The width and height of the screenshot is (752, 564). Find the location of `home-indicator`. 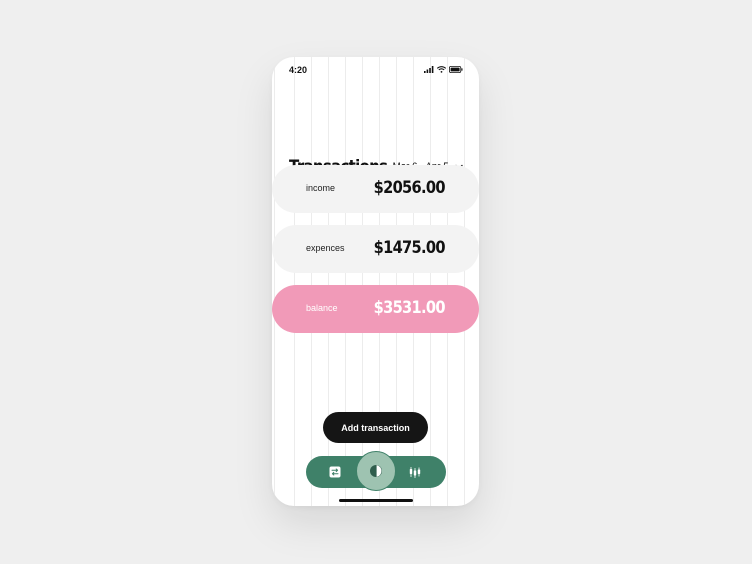

home-indicator is located at coordinates (376, 500).